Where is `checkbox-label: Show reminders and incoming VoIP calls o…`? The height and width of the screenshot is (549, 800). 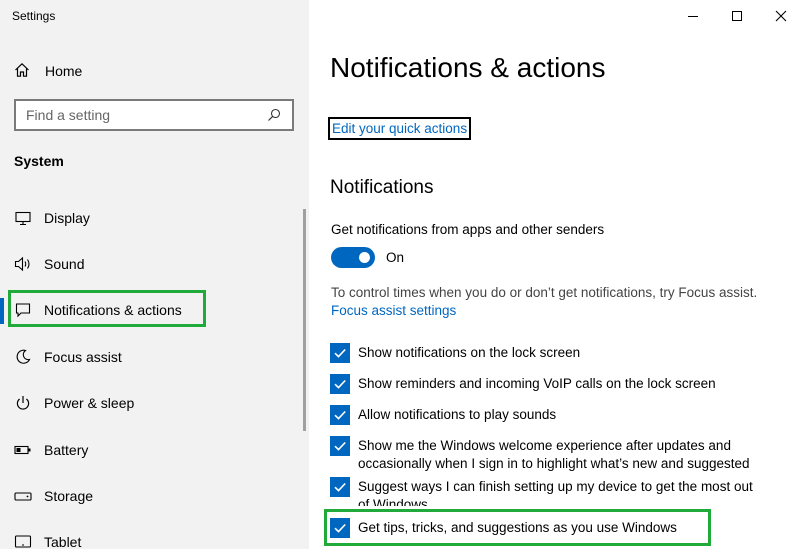
checkbox-label: Show reminders and incoming VoIP calls o… is located at coordinates (537, 383).